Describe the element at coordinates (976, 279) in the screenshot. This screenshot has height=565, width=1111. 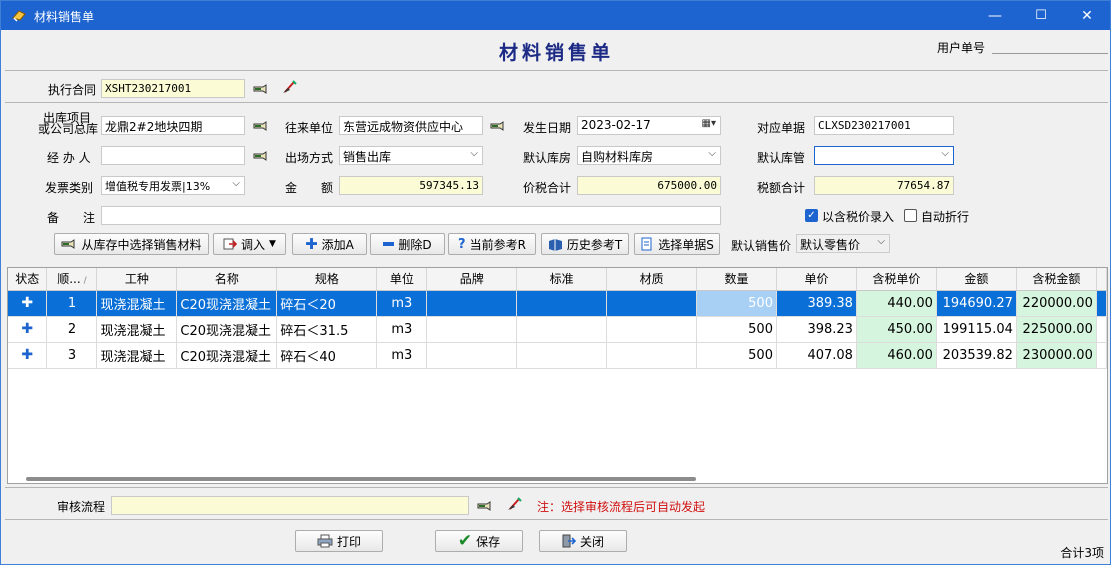
I see `col-header-amount: 金额` at that location.